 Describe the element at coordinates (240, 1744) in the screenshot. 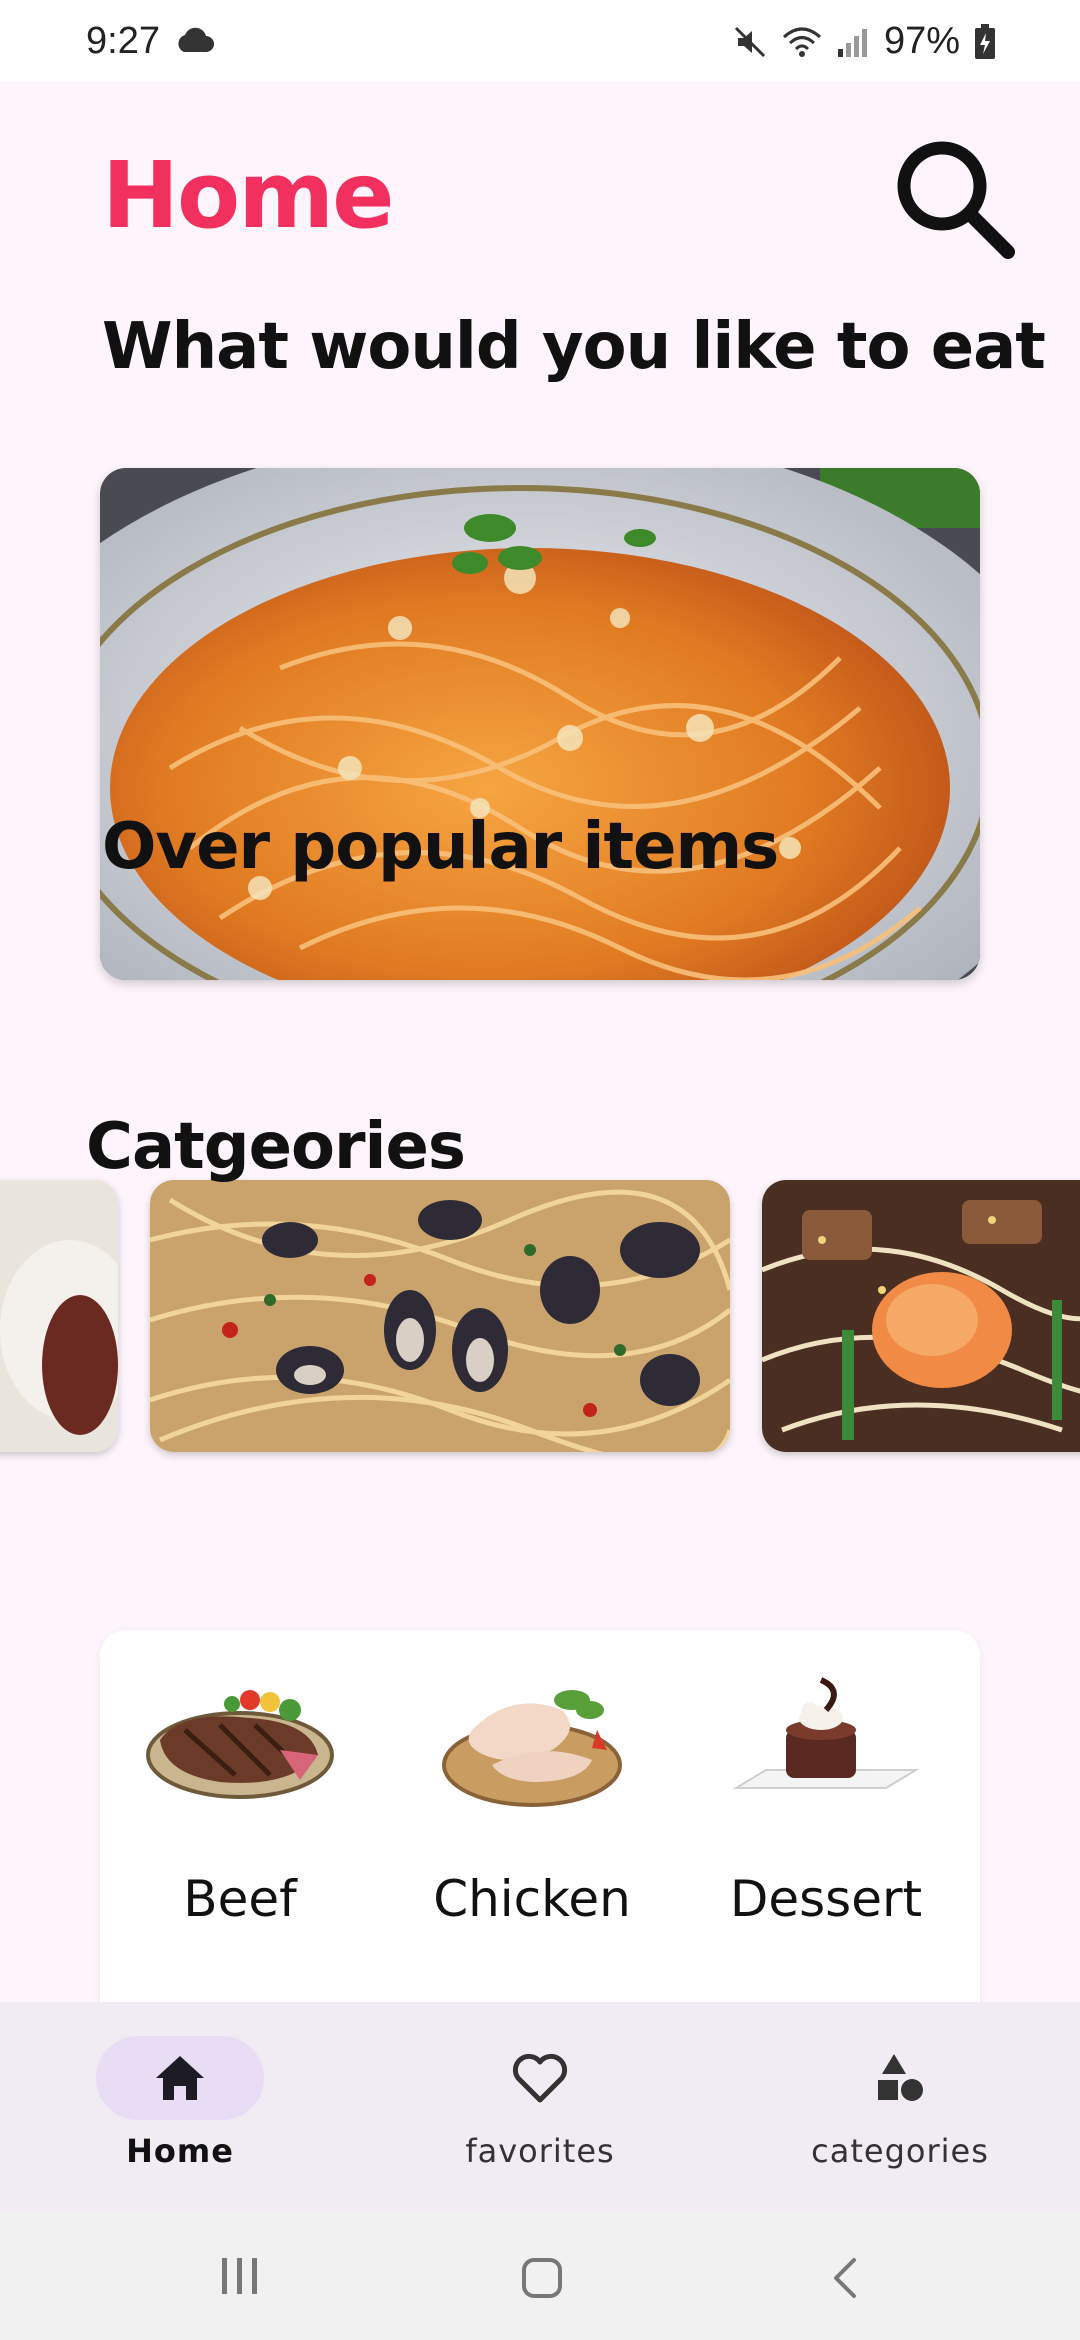

I see `beef-image` at that location.